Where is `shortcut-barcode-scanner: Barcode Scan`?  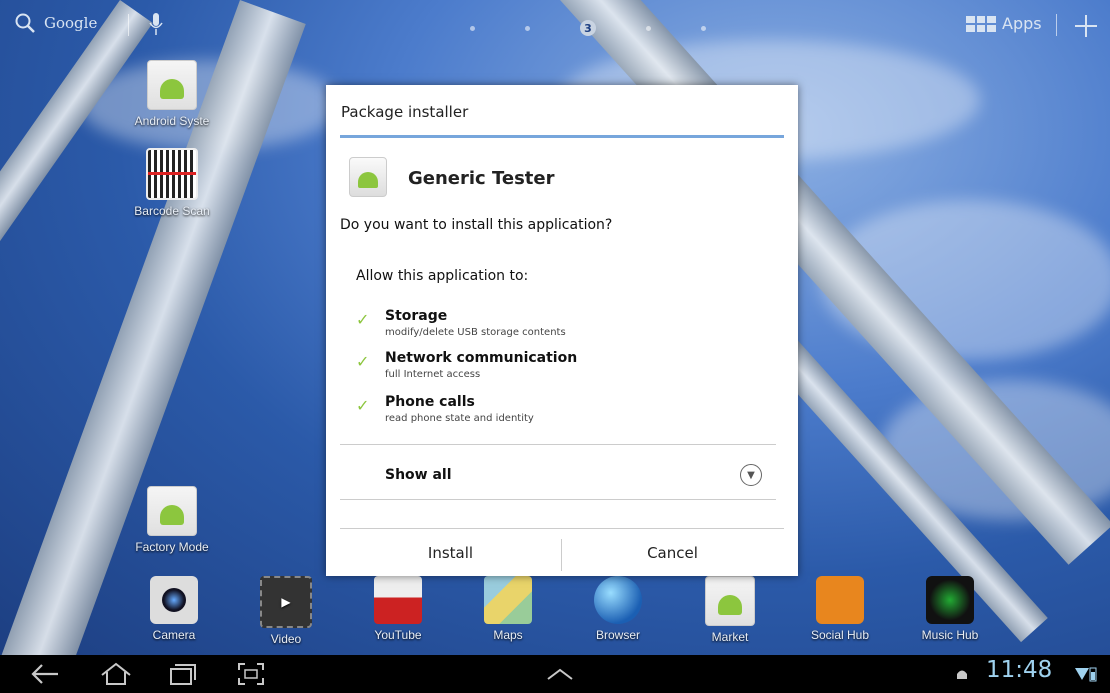 shortcut-barcode-scanner: Barcode Scan is located at coordinates (172, 183).